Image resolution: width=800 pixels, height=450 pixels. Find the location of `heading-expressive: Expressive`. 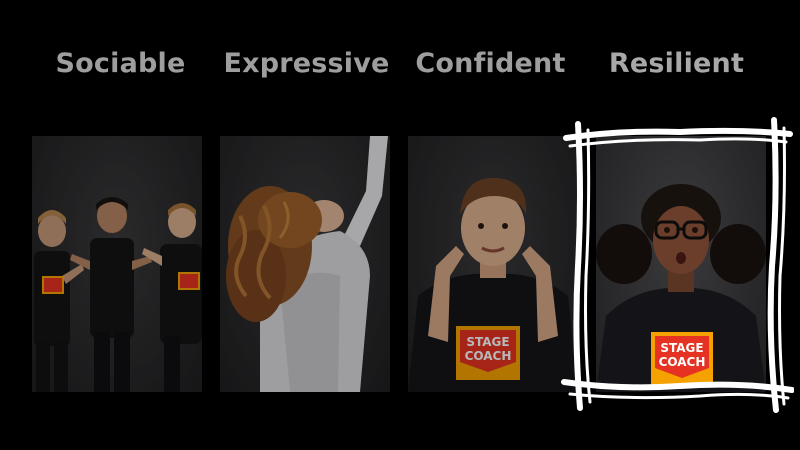

heading-expressive: Expressive is located at coordinates (306, 63).